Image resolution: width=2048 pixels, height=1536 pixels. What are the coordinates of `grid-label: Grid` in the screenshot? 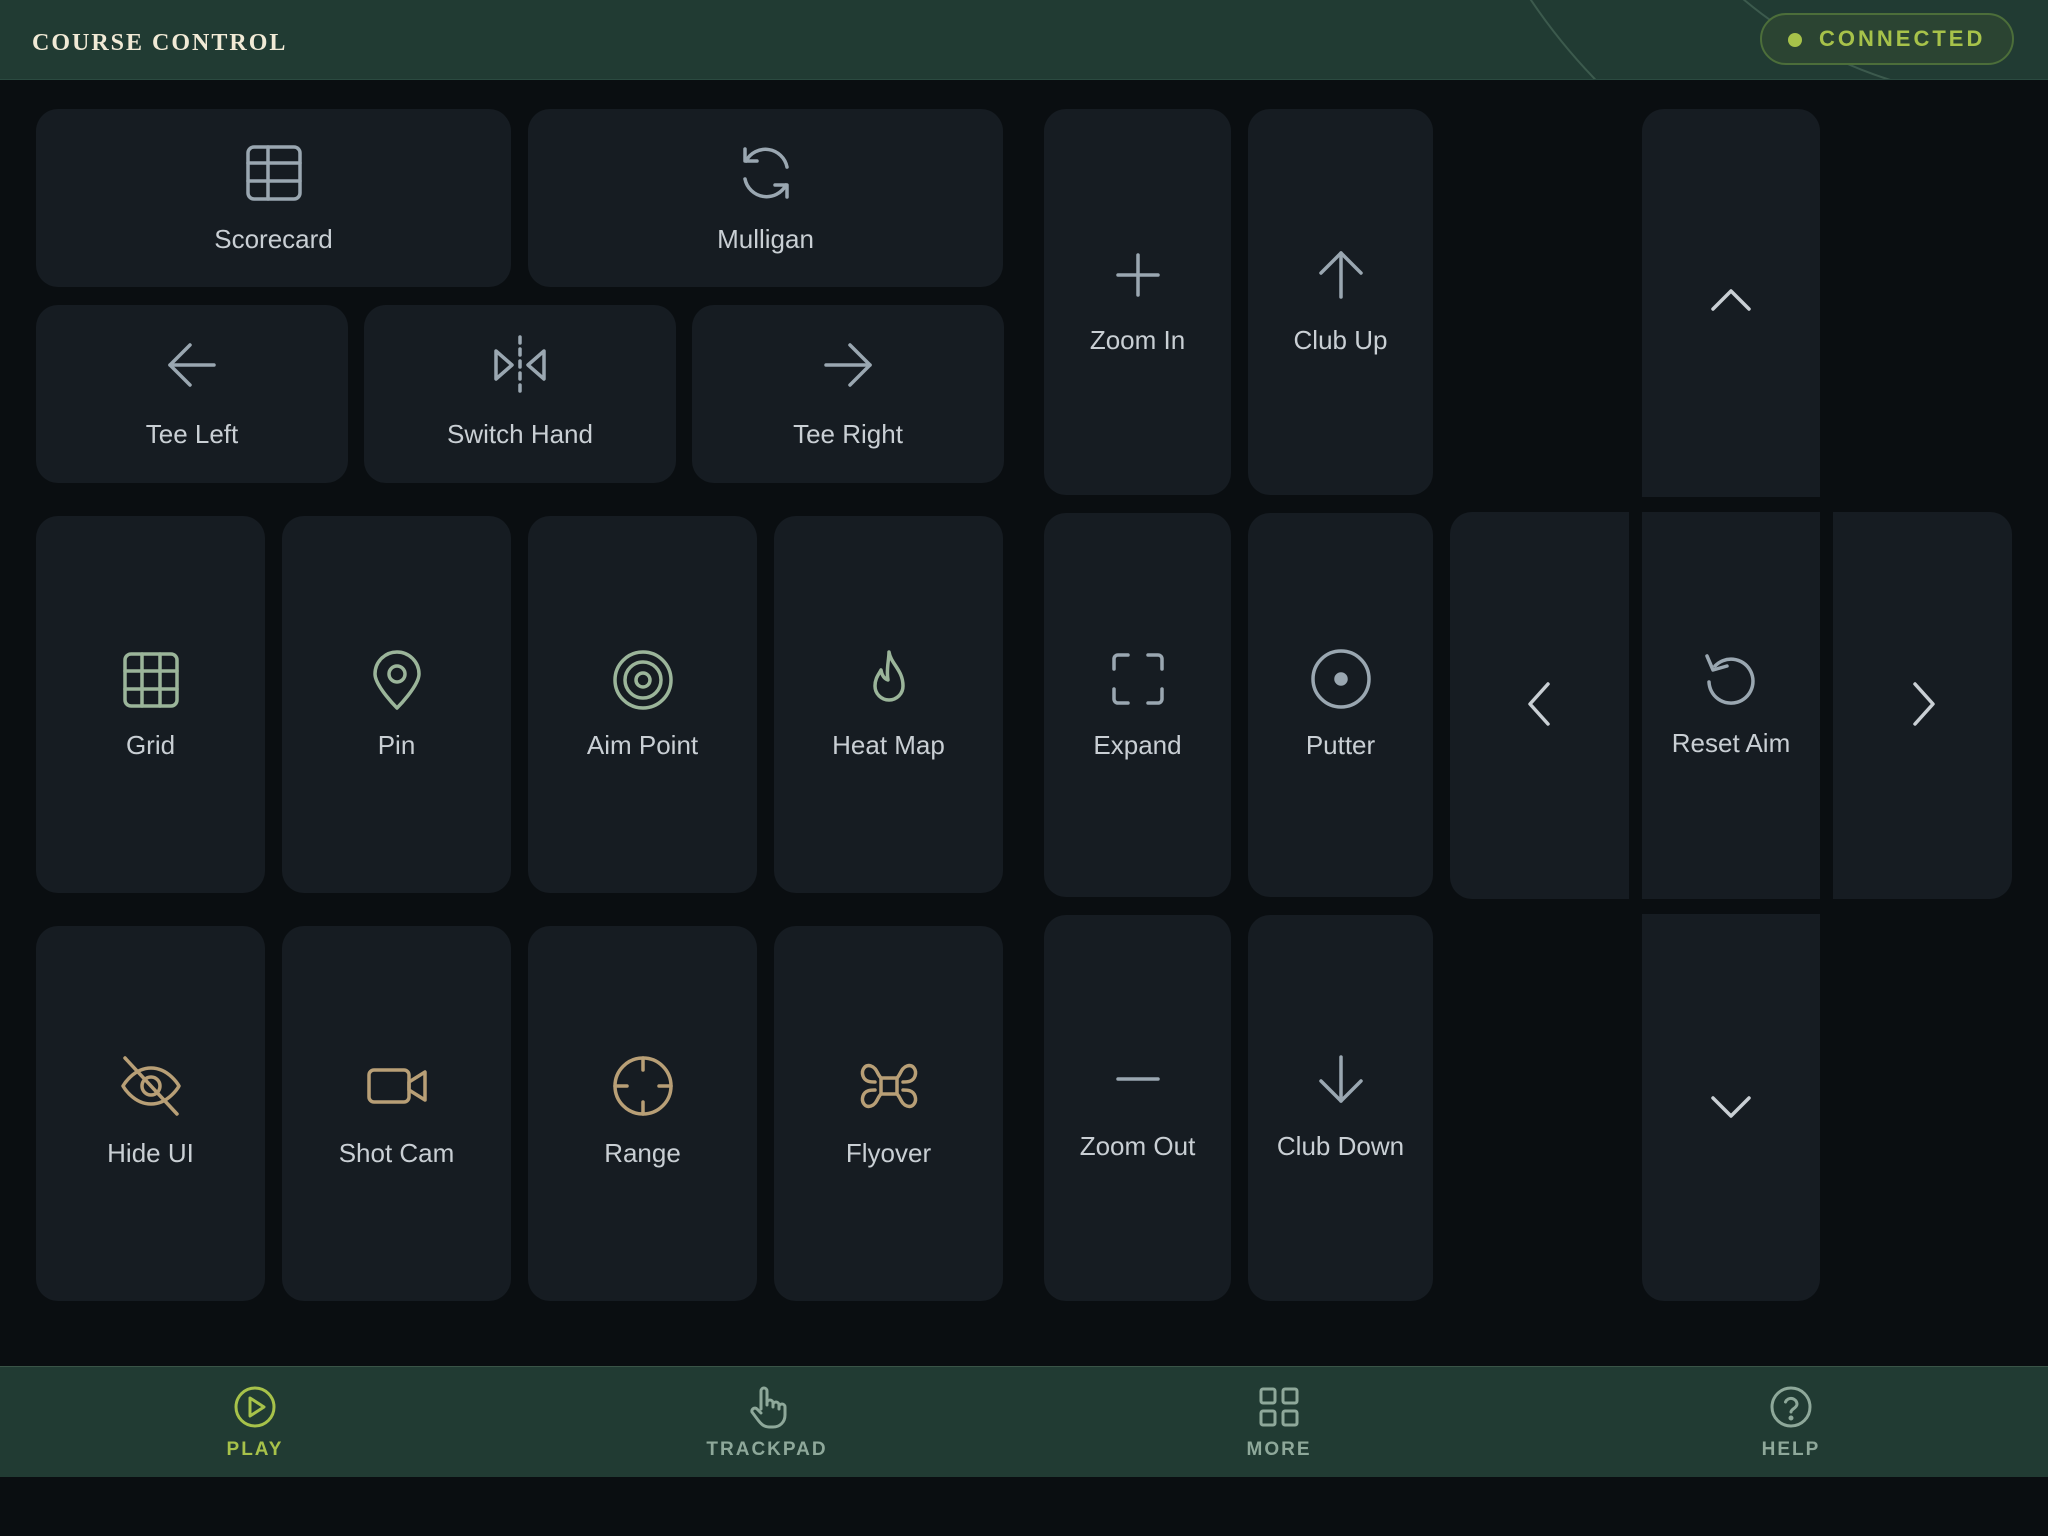 It's located at (150, 745).